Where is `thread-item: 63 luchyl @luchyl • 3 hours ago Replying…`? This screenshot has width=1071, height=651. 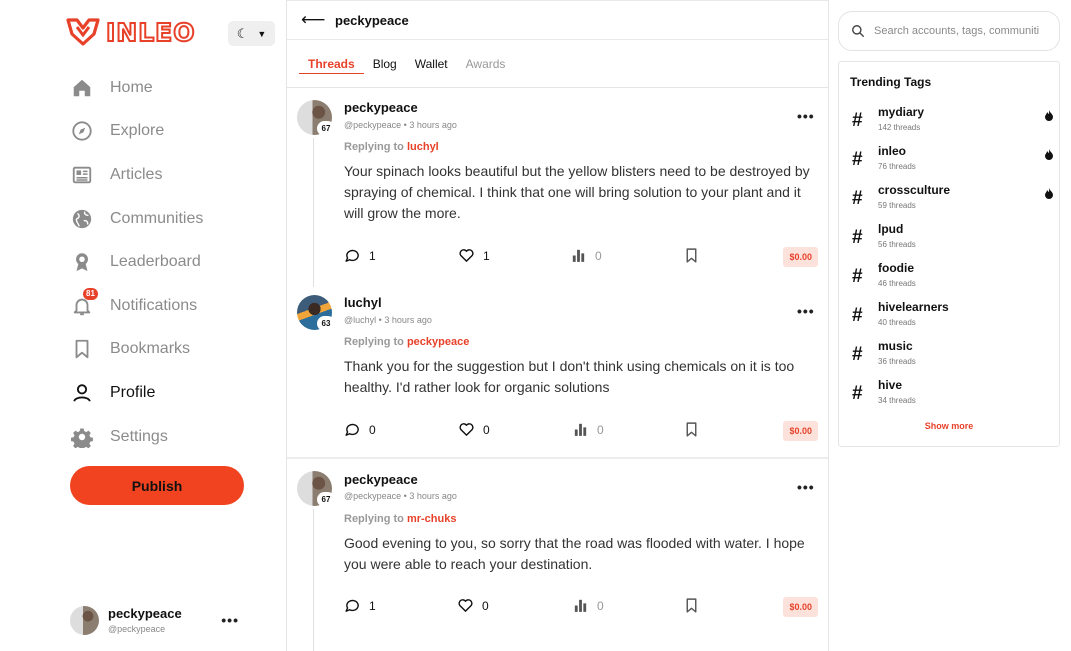 thread-item: 63 luchyl @luchyl • 3 hours ago Replying… is located at coordinates (557, 372).